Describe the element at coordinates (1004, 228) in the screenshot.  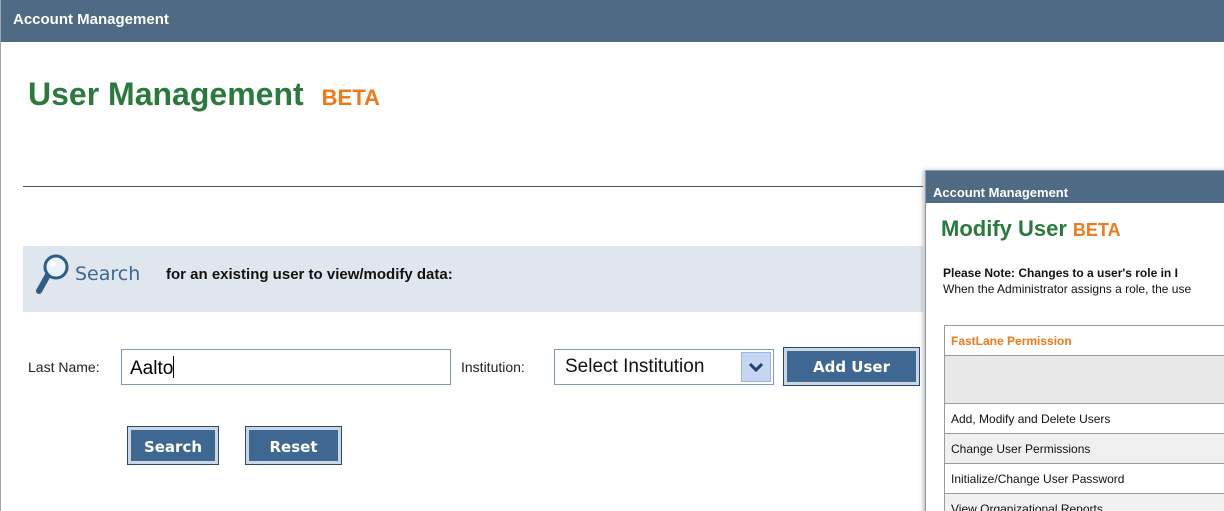
I see `overlay-title-text: Modify User` at that location.